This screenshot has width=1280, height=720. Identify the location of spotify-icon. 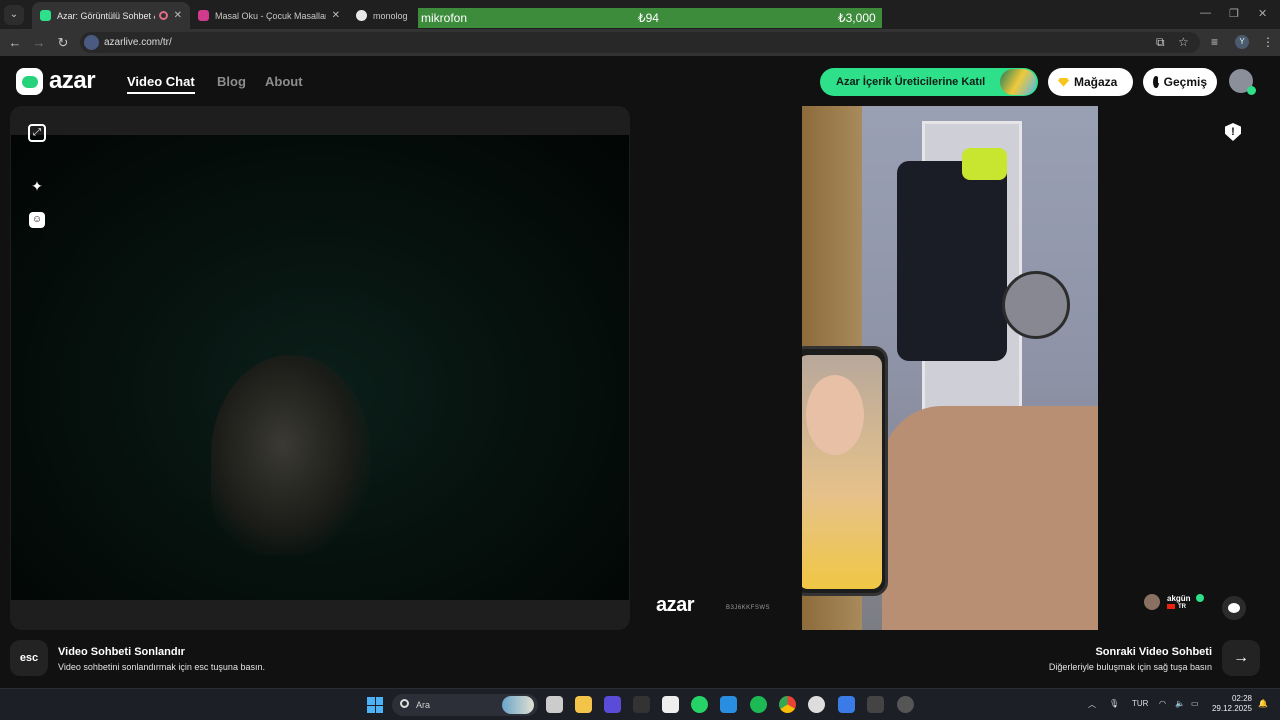
(758, 704).